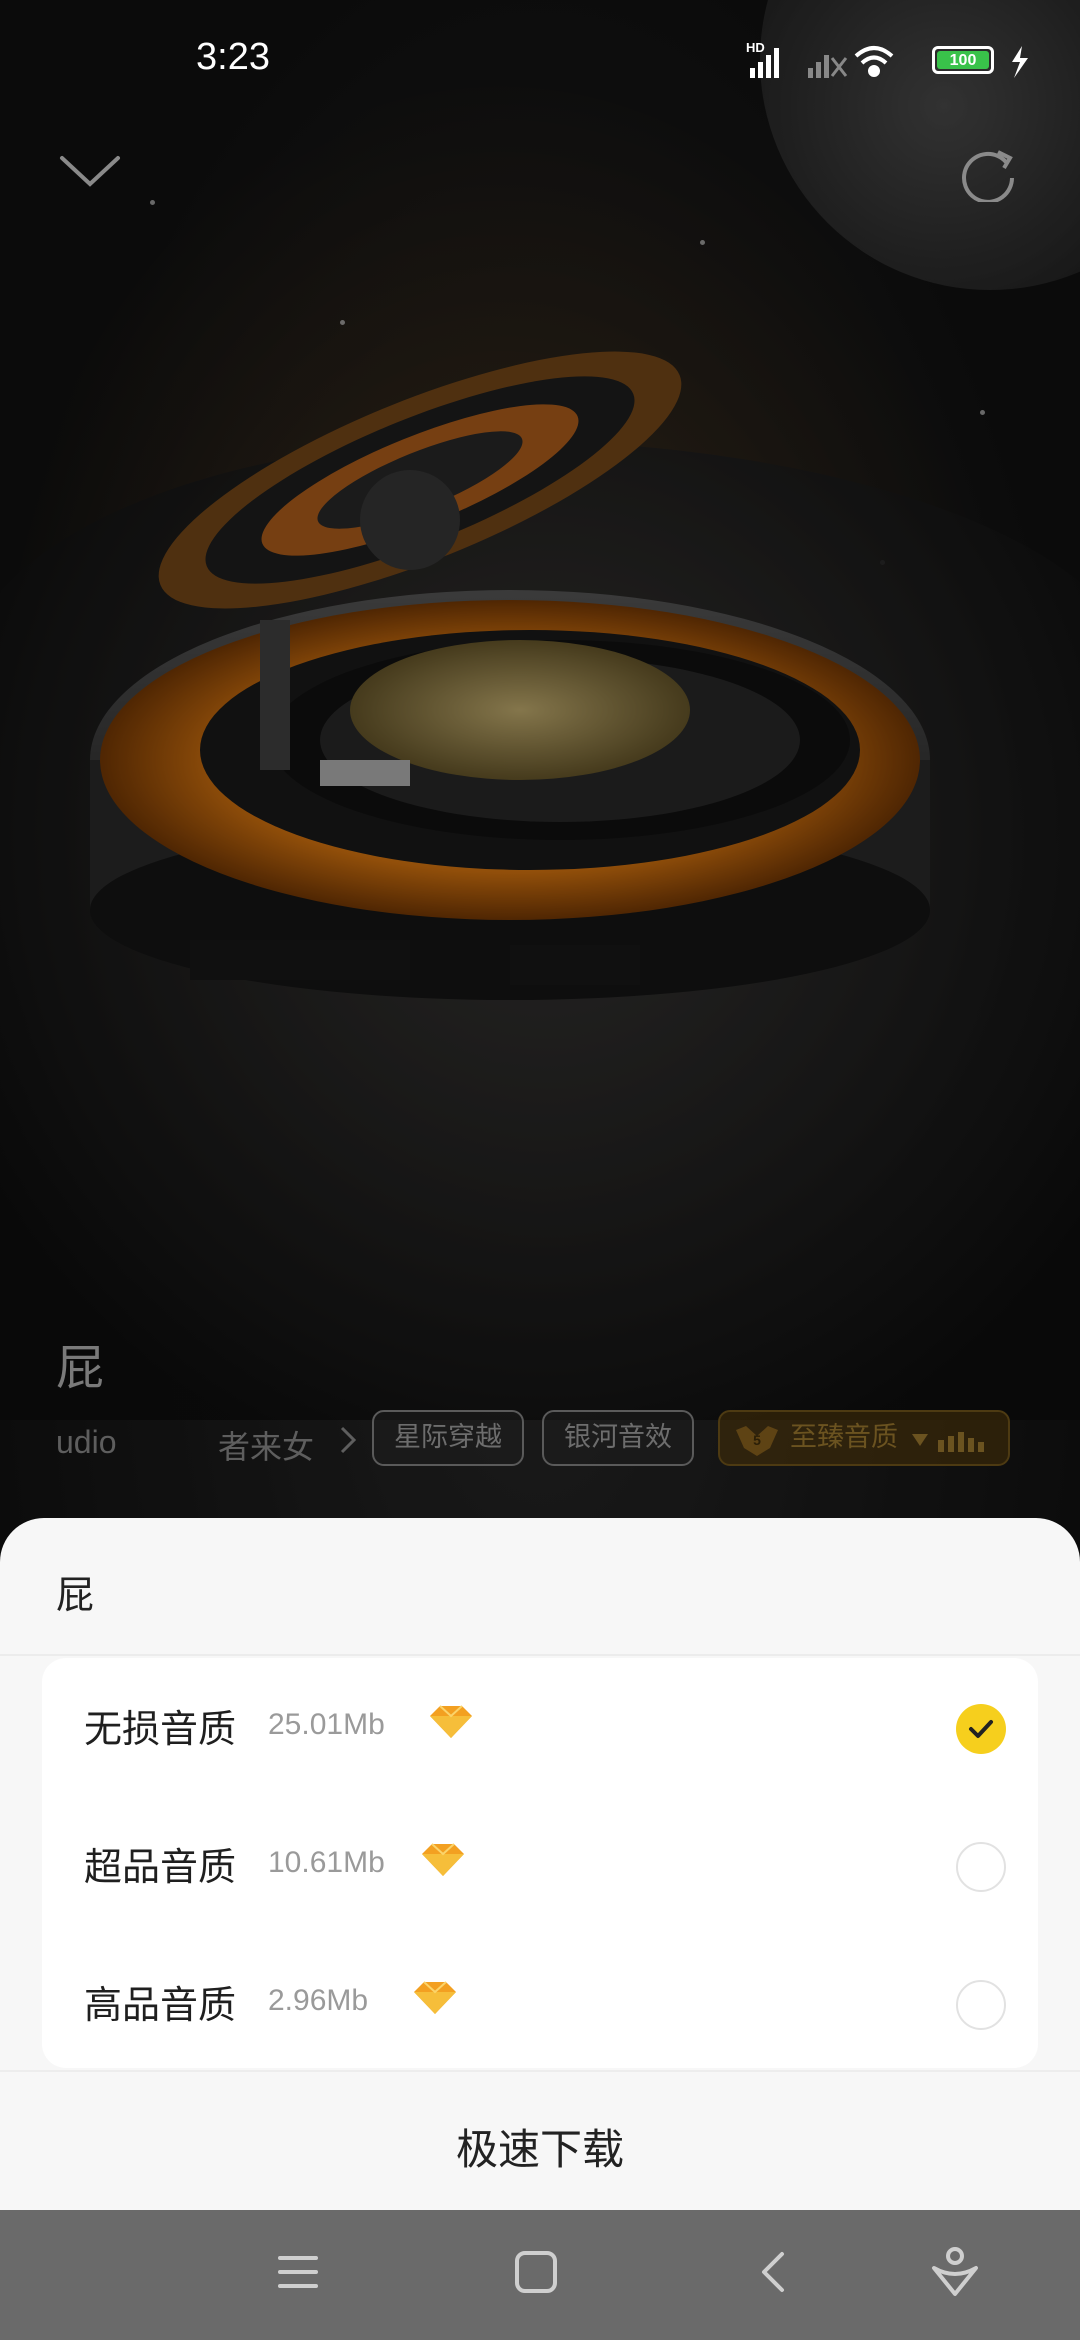 The width and height of the screenshot is (1080, 2340). I want to click on divider, so click(540, 1655).